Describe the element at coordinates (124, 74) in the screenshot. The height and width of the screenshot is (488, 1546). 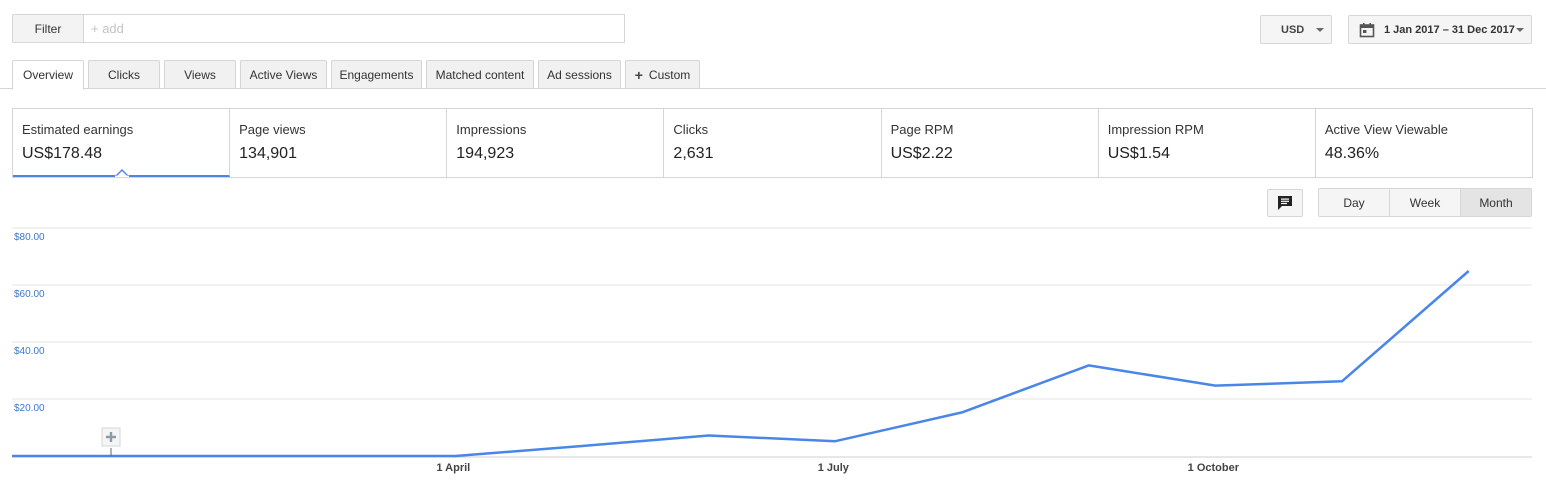
I see `tab-clicks: Clicks` at that location.